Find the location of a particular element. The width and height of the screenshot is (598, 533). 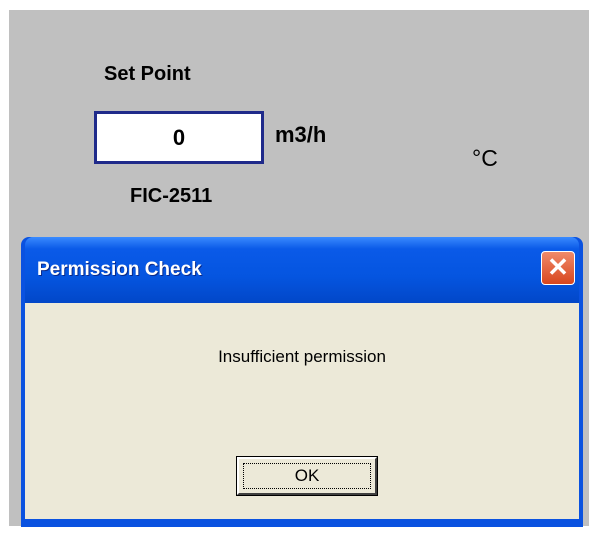

ok-button-label: OK is located at coordinates (307, 475).